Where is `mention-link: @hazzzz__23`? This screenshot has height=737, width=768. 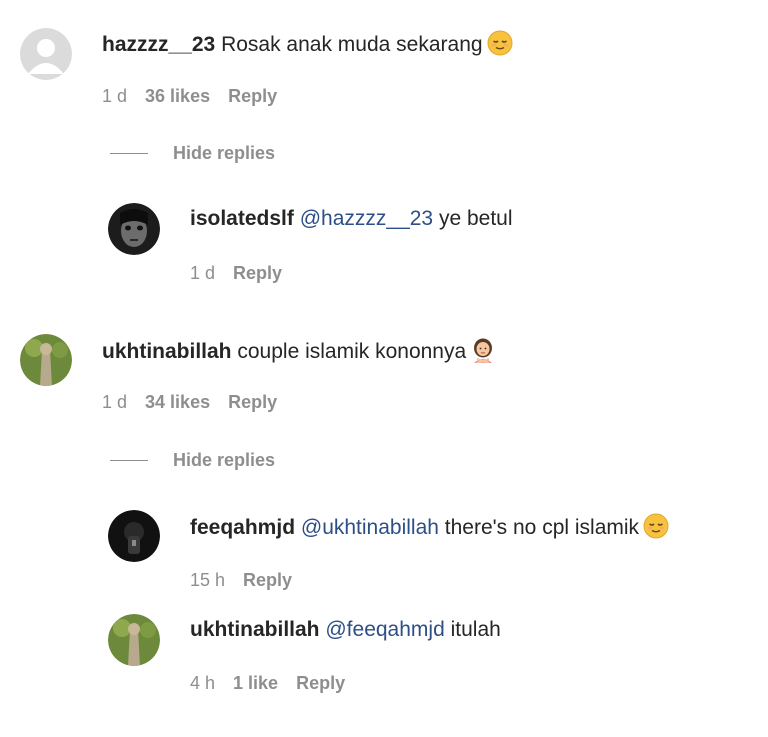 mention-link: @hazzzz__23 is located at coordinates (366, 218).